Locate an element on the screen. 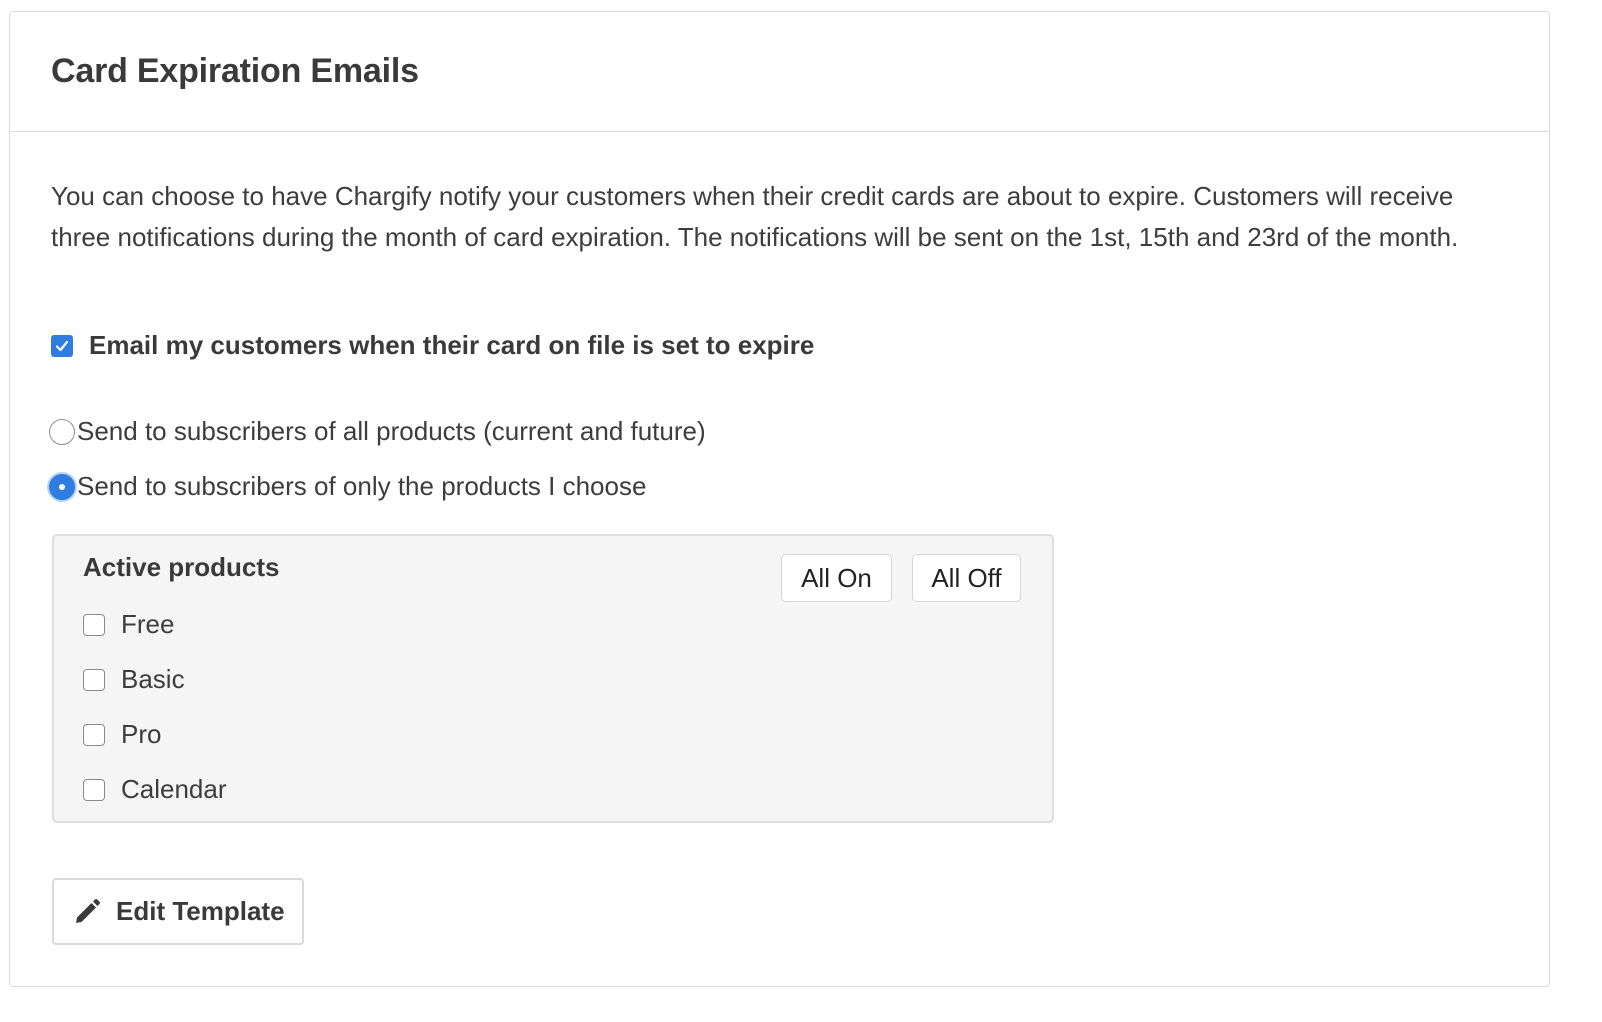  radio-chosen-products is located at coordinates (62, 486).